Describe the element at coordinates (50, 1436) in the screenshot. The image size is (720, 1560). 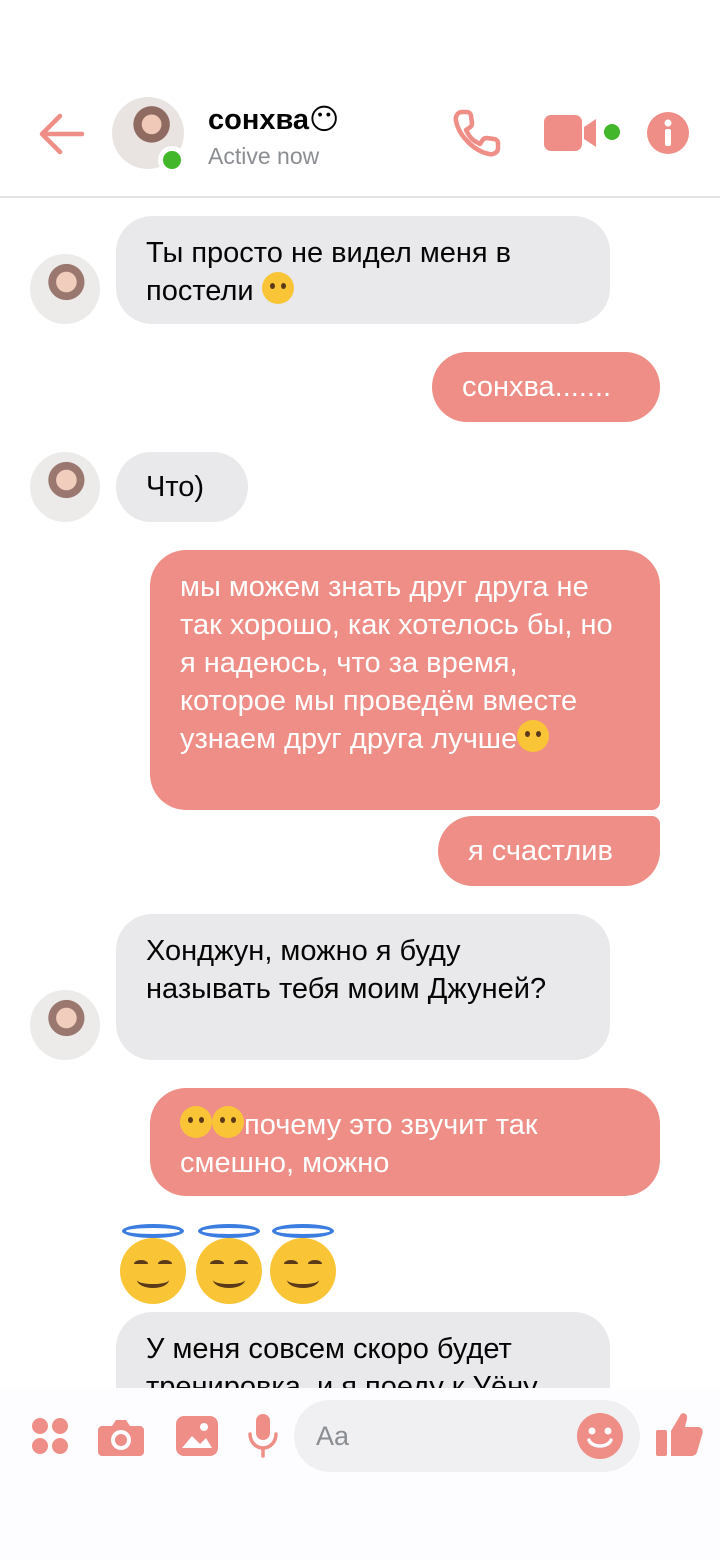
I see `apps-icon` at that location.